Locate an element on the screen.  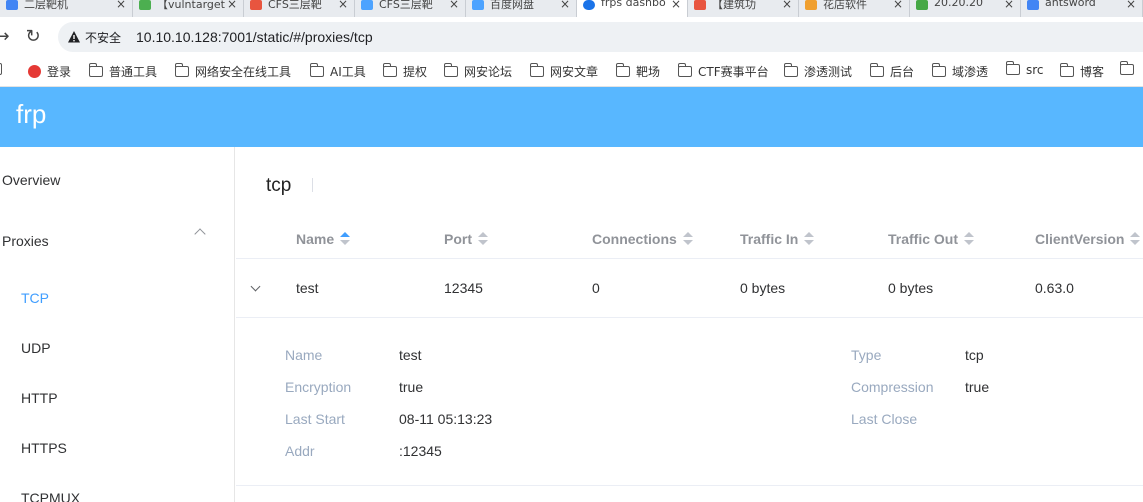
column-label: ClientVersion is located at coordinates (1080, 239).